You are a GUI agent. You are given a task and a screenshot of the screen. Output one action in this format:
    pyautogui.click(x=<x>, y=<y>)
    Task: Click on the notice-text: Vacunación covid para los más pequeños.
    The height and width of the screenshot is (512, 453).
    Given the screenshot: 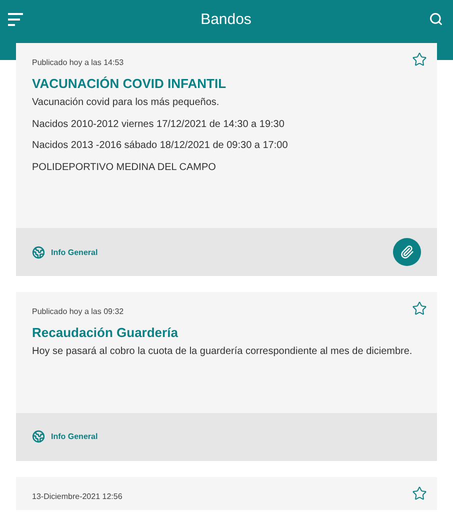 What is the action you would take?
    pyautogui.click(x=126, y=103)
    